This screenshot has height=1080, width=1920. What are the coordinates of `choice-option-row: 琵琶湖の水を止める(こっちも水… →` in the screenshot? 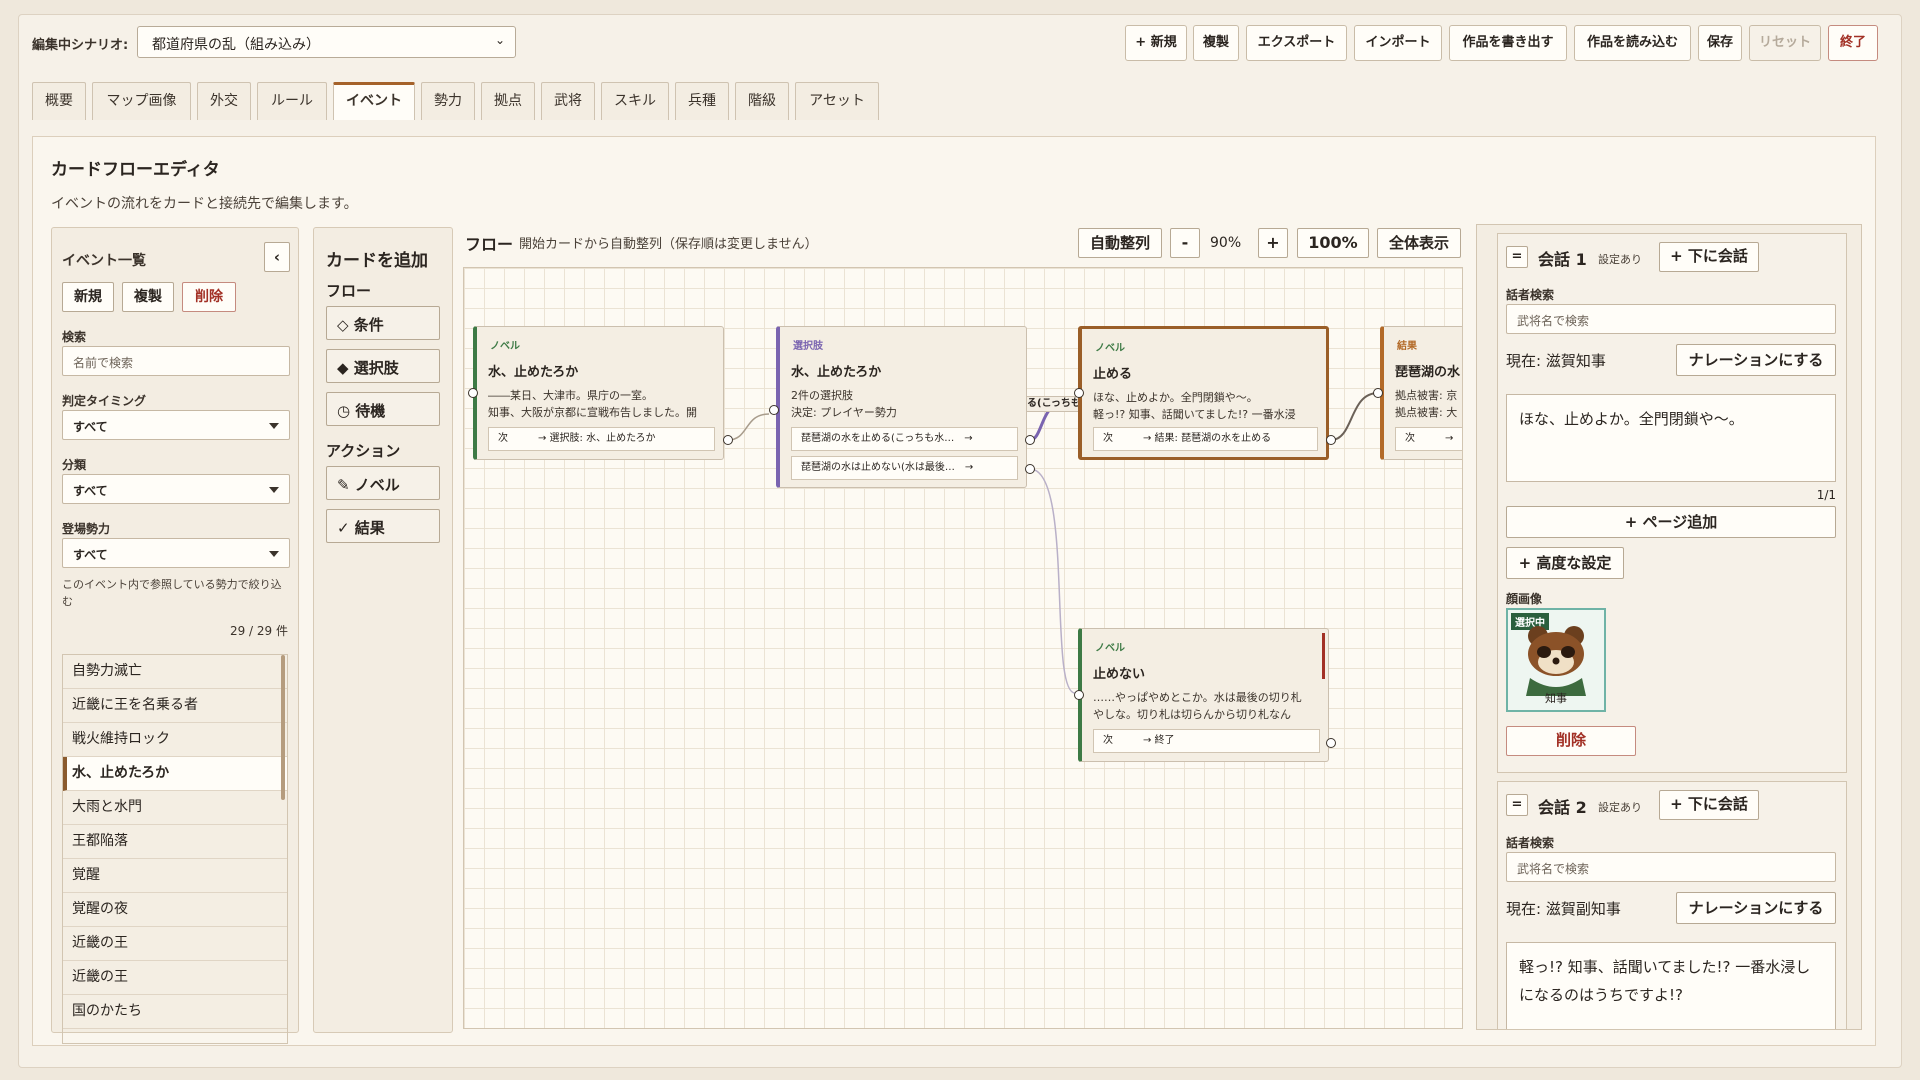 It's located at (904, 439).